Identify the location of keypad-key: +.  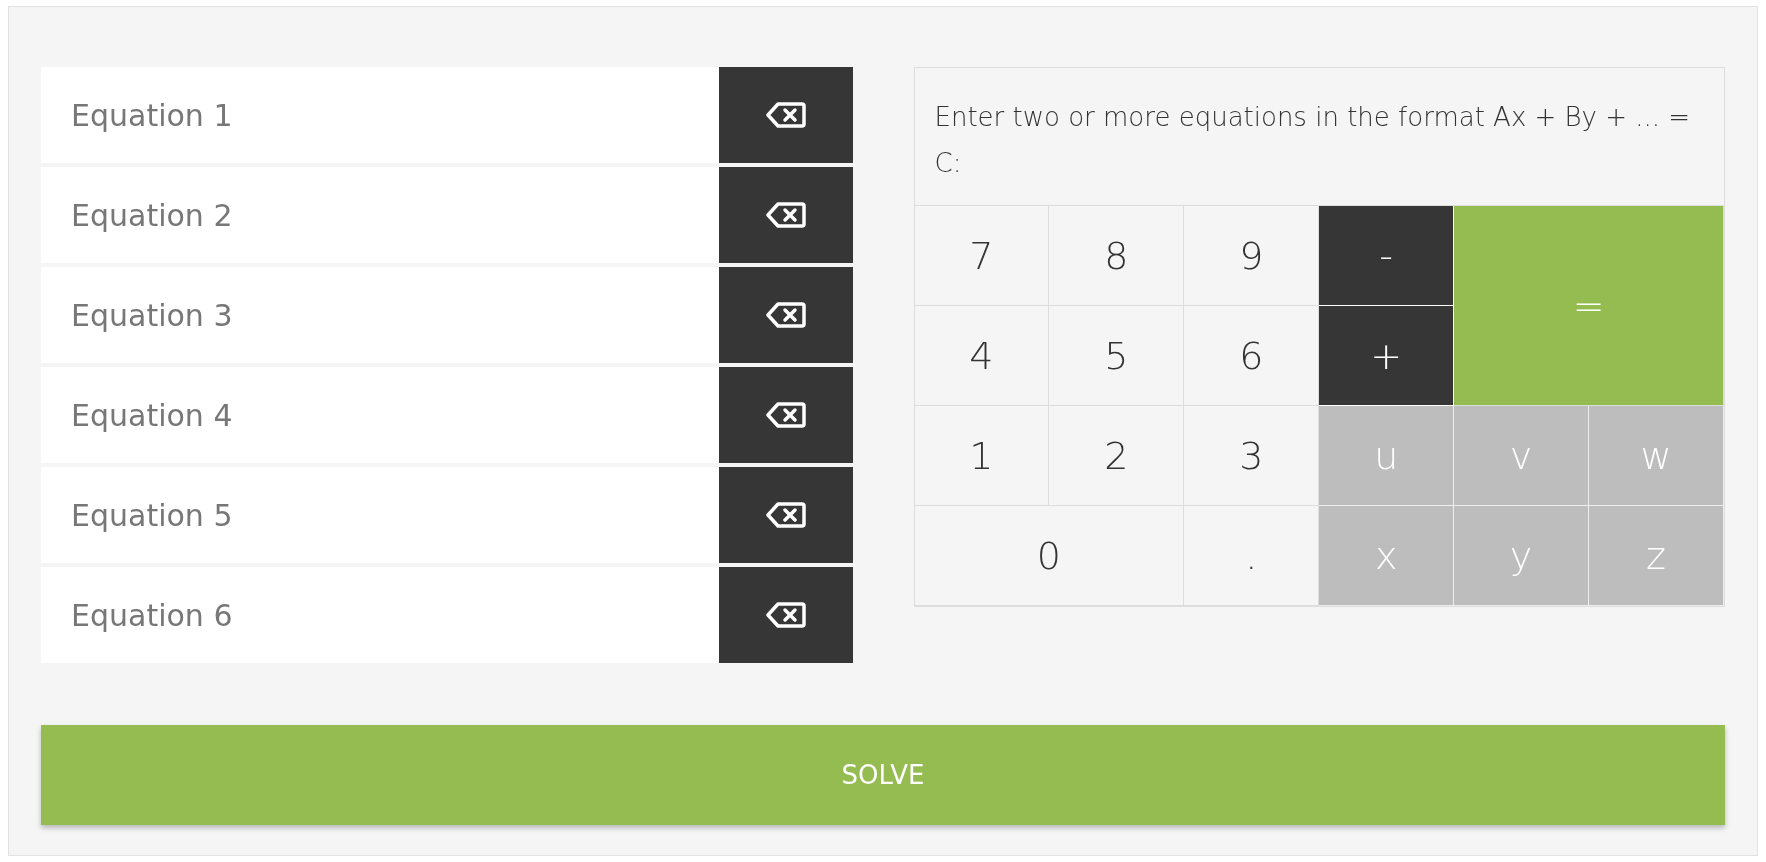
(1387, 356).